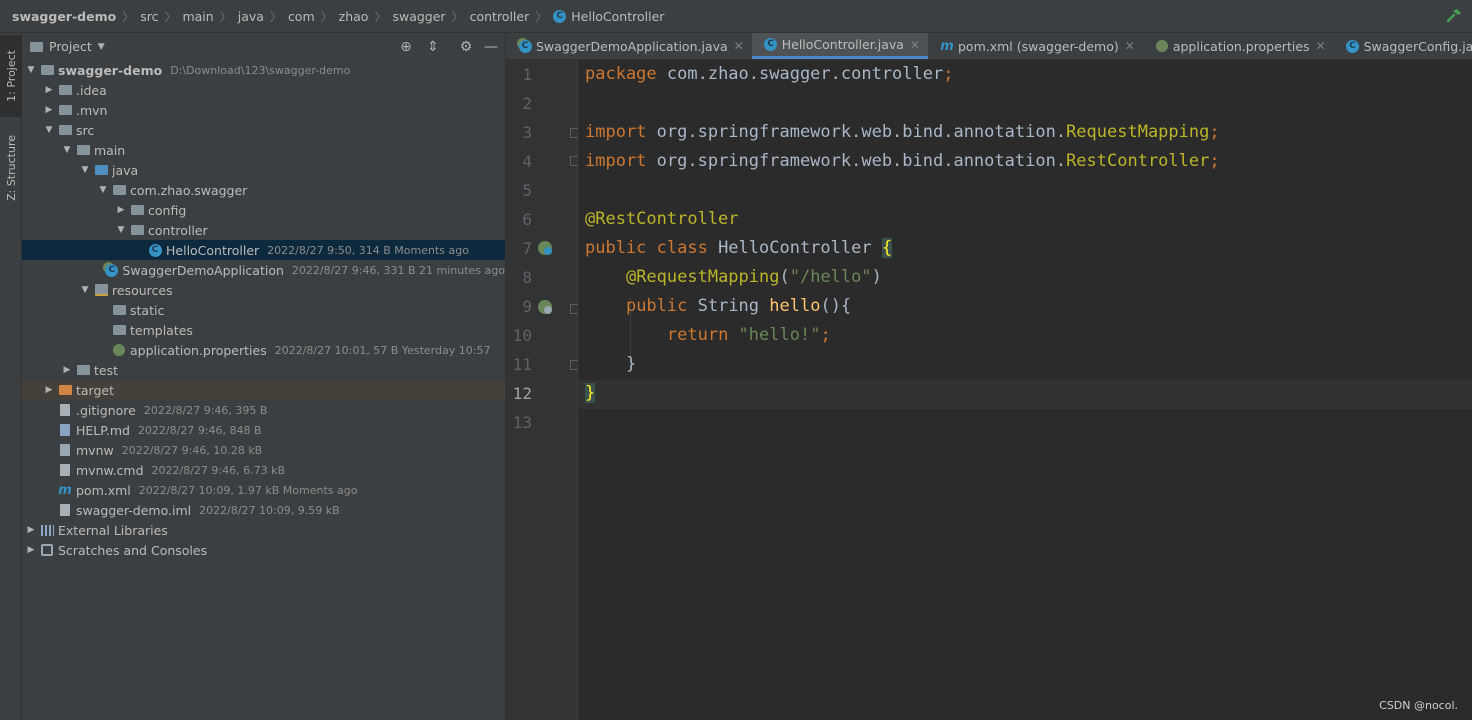 The width and height of the screenshot is (1472, 720). I want to click on breadcrumb-item: src, so click(149, 16).